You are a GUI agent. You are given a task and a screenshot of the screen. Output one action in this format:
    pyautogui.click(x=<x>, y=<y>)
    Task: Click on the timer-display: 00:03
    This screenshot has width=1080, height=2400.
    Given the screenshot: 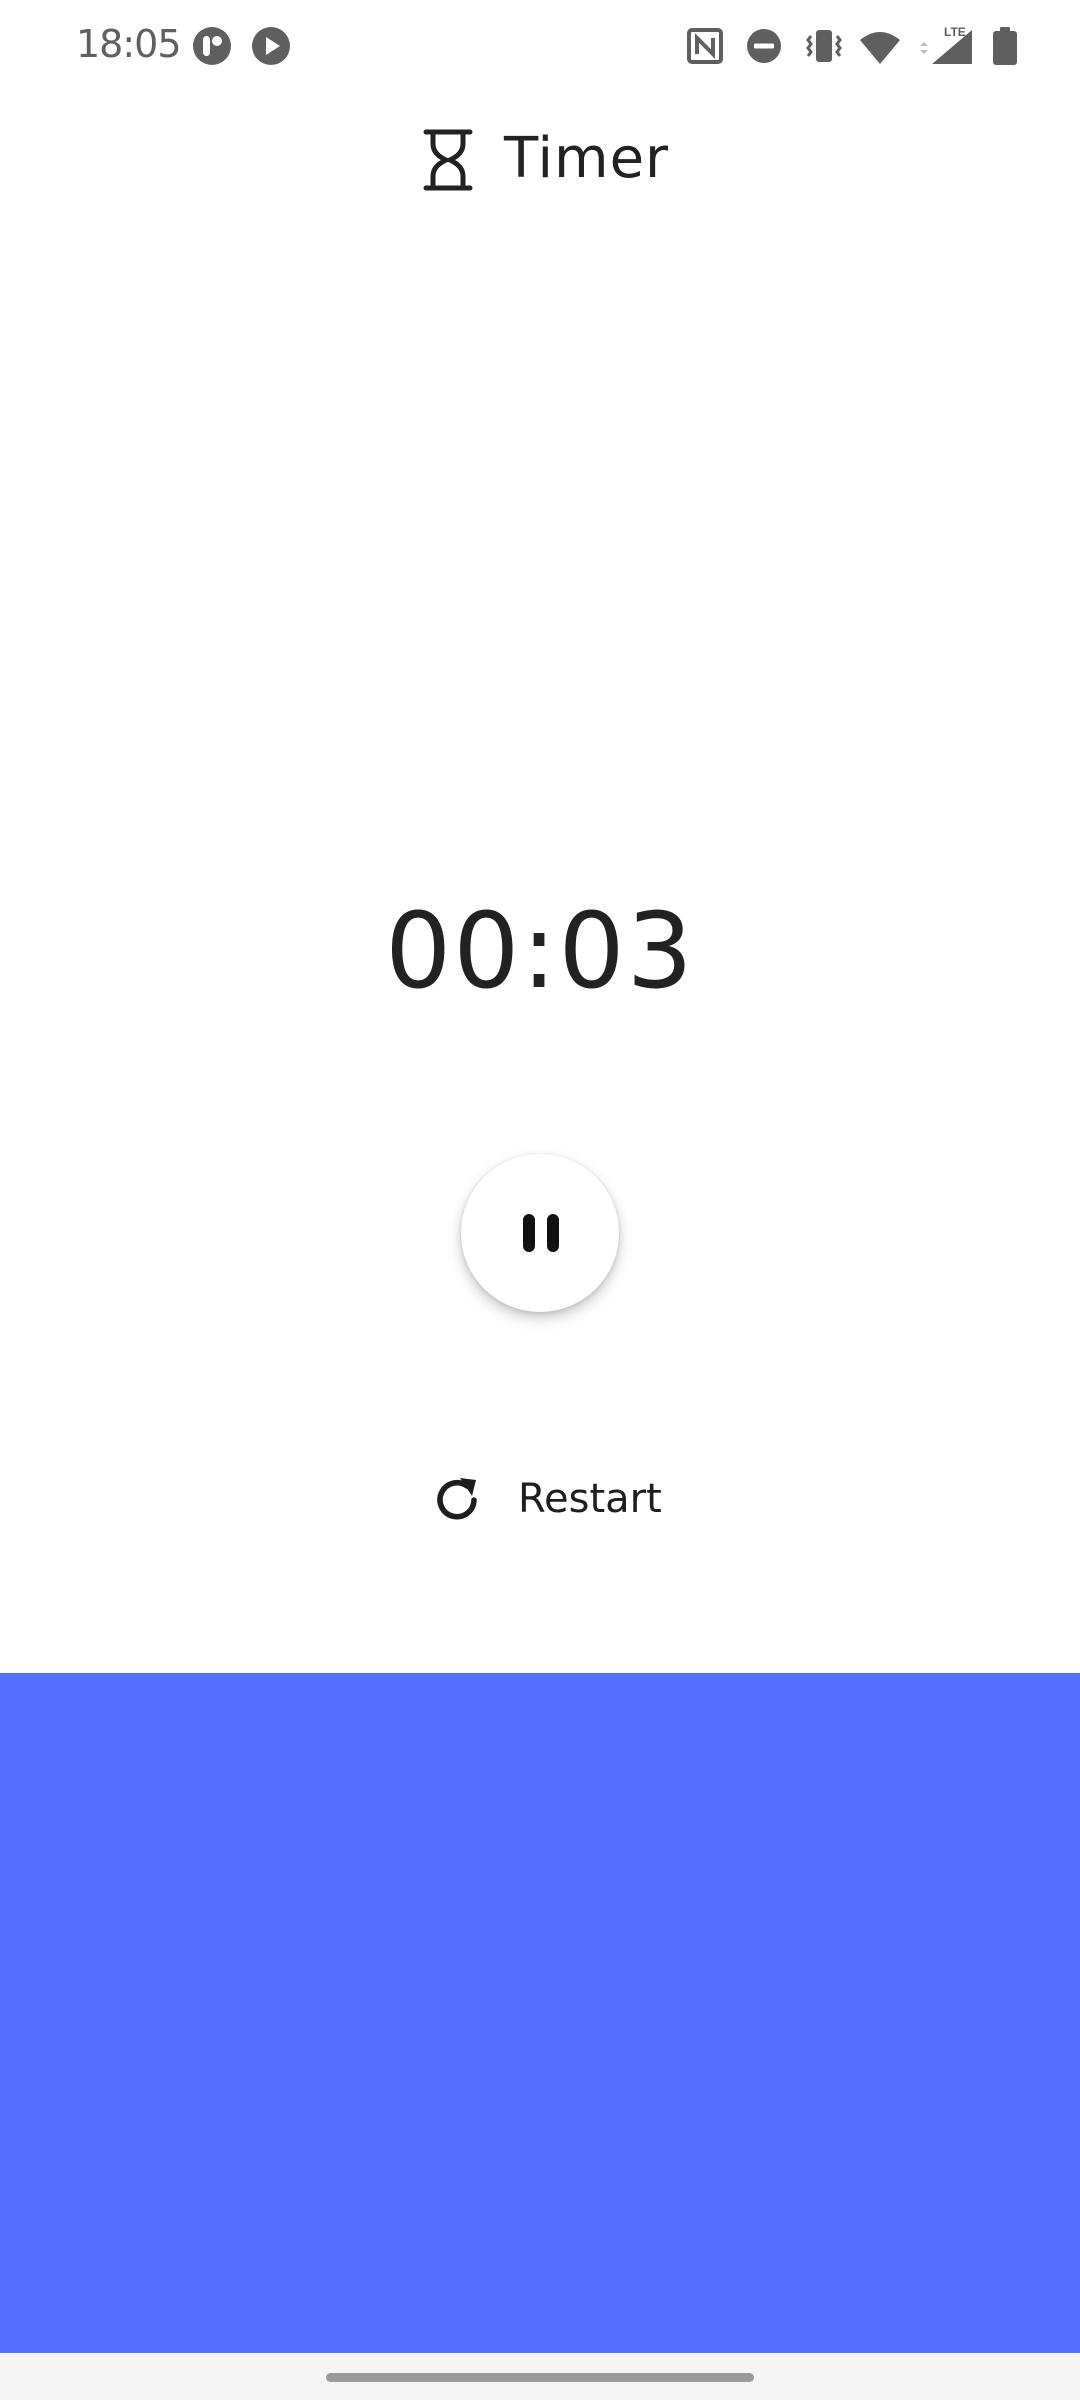 What is the action you would take?
    pyautogui.click(x=540, y=951)
    